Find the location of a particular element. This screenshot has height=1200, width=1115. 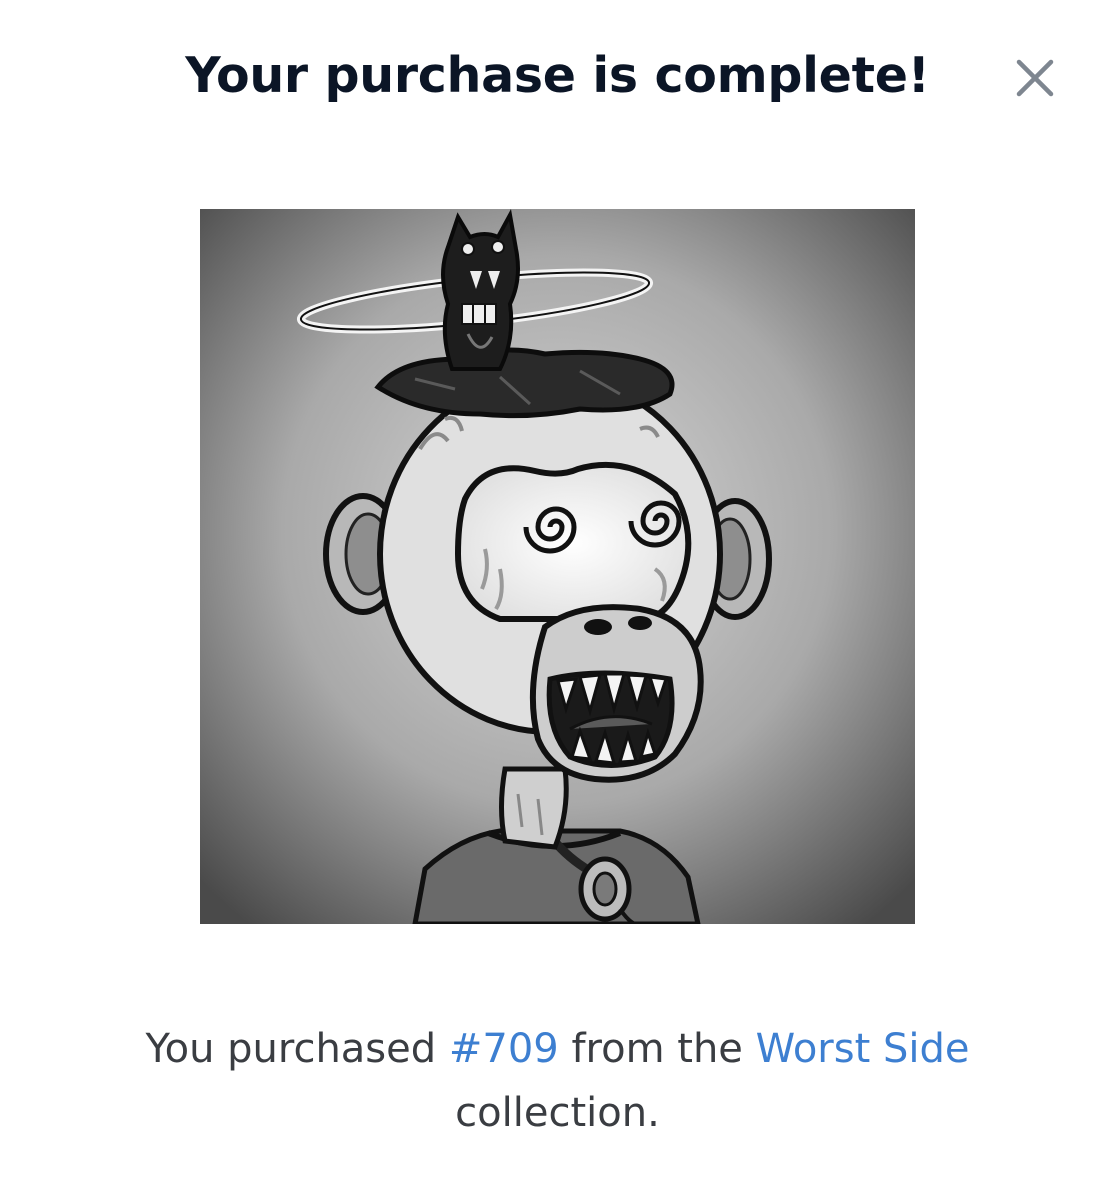

token-id-link: #709 is located at coordinates (504, 1049).